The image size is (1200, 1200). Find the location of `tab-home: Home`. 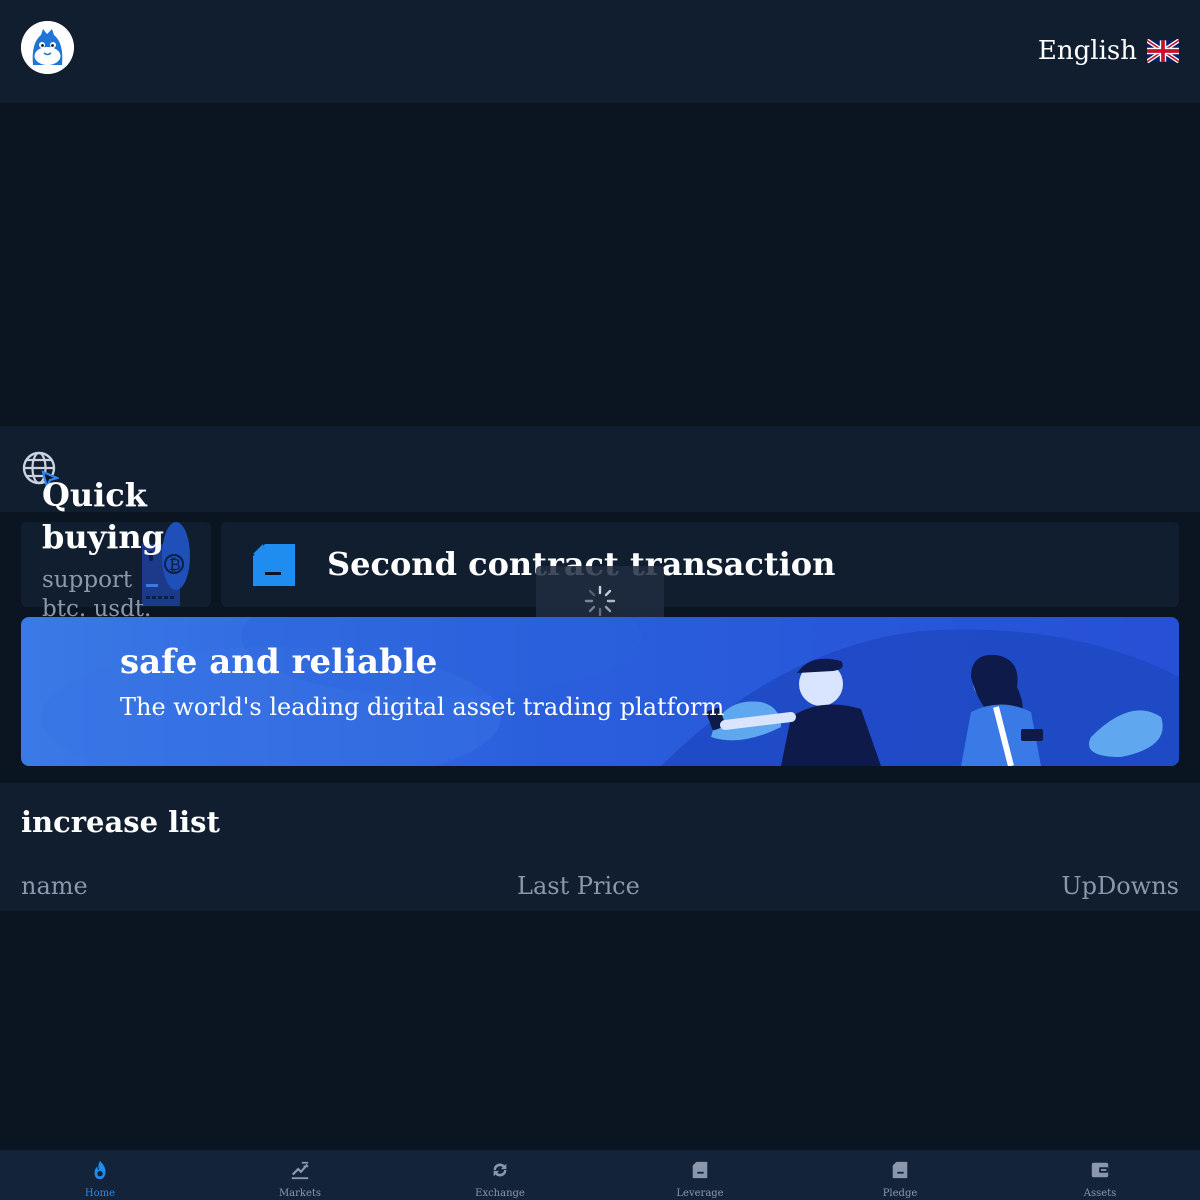

tab-home: Home is located at coordinates (100, 1175).